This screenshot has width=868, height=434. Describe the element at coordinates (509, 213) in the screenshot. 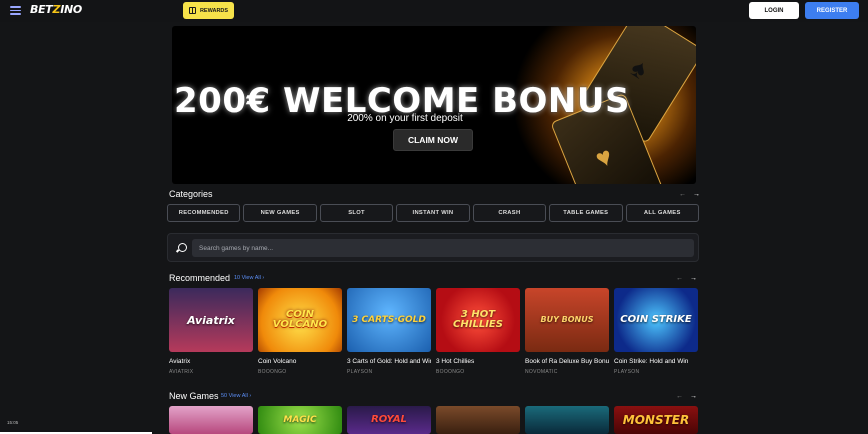

I see `tab-crash: CRASH` at that location.